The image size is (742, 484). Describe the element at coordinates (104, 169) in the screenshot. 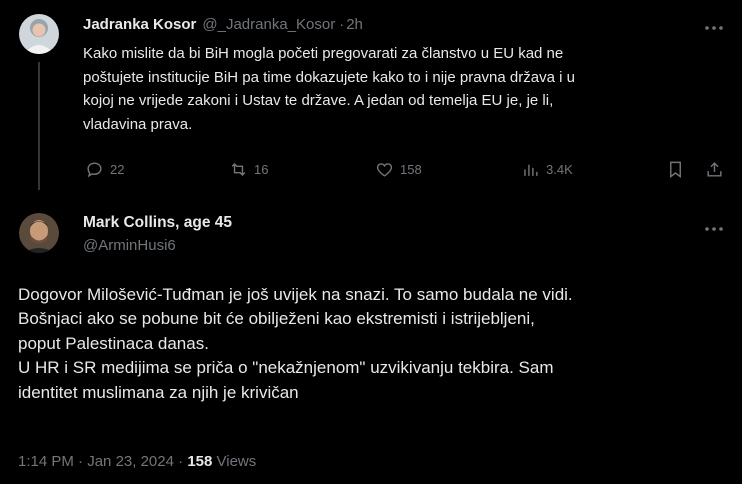

I see `reply-button: 22` at that location.